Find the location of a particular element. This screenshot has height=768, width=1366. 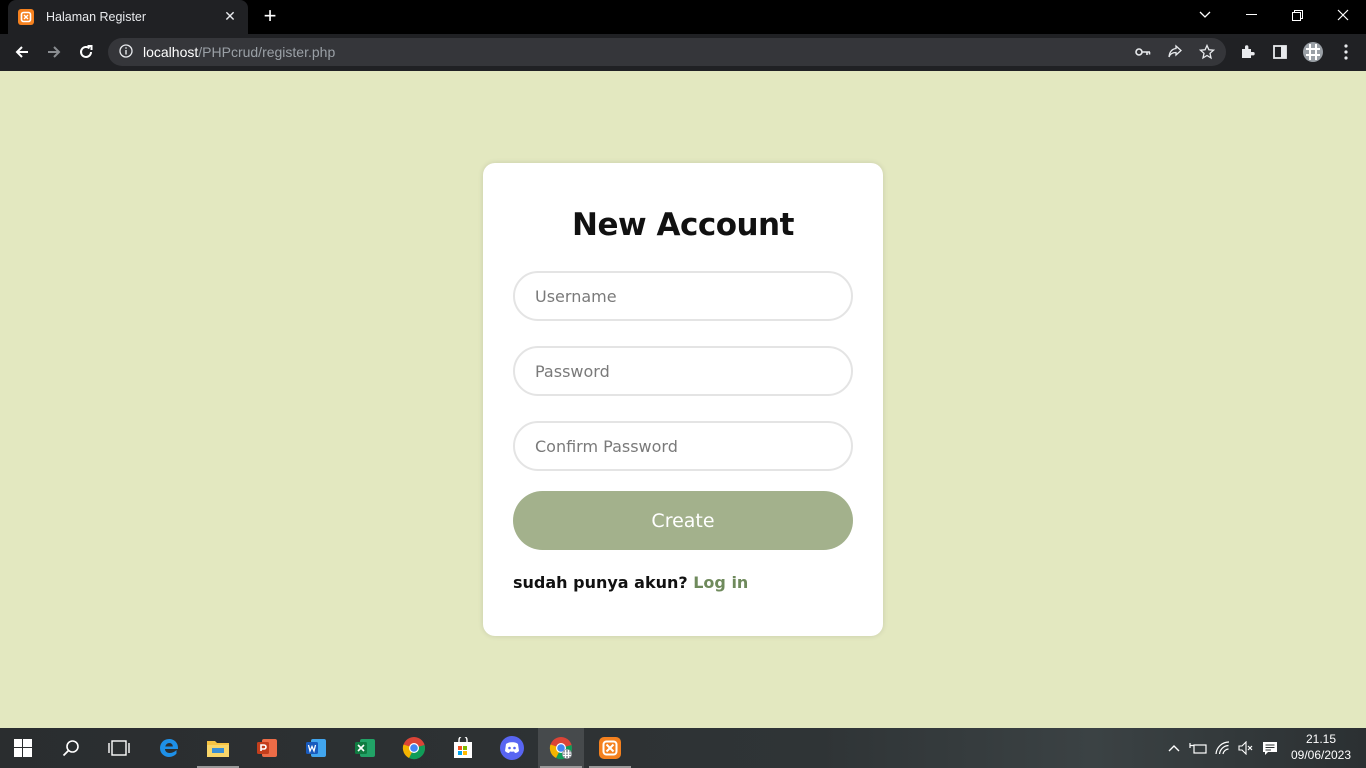

tab-search-icon is located at coordinates (1205, 15).